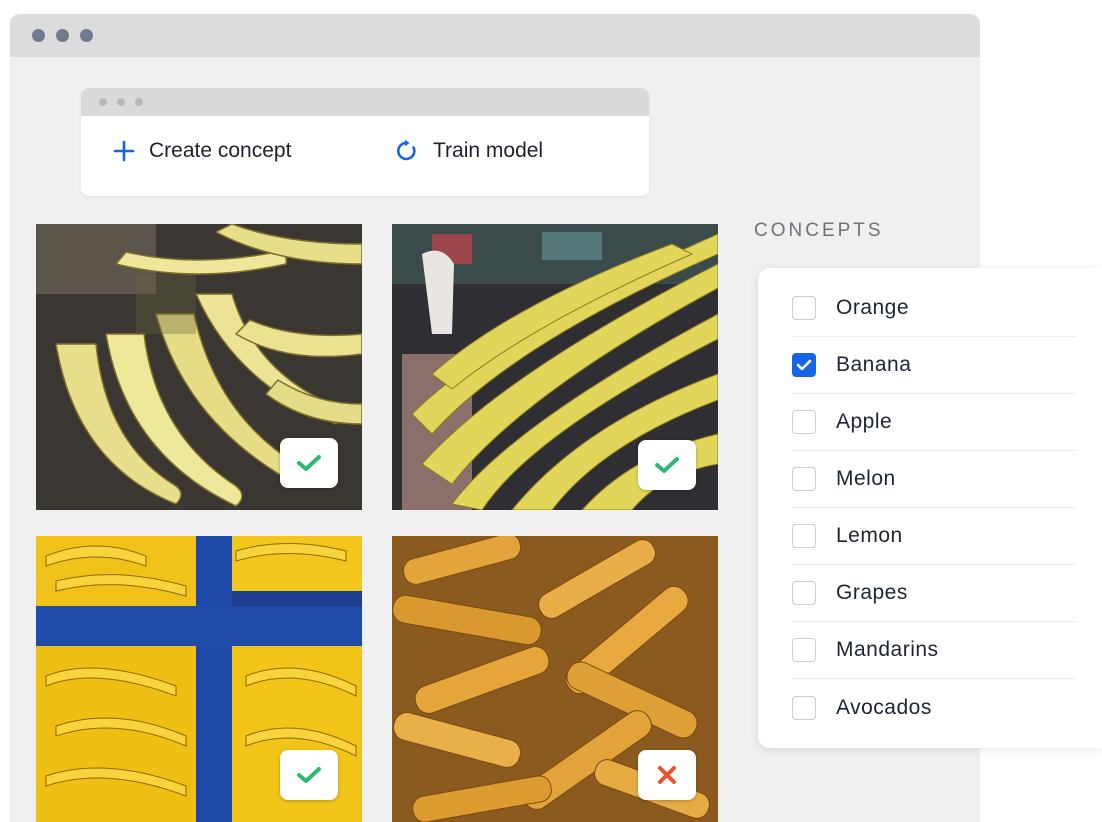 This screenshot has width=1102, height=822. I want to click on concept-item-banana: Banana, so click(934, 365).